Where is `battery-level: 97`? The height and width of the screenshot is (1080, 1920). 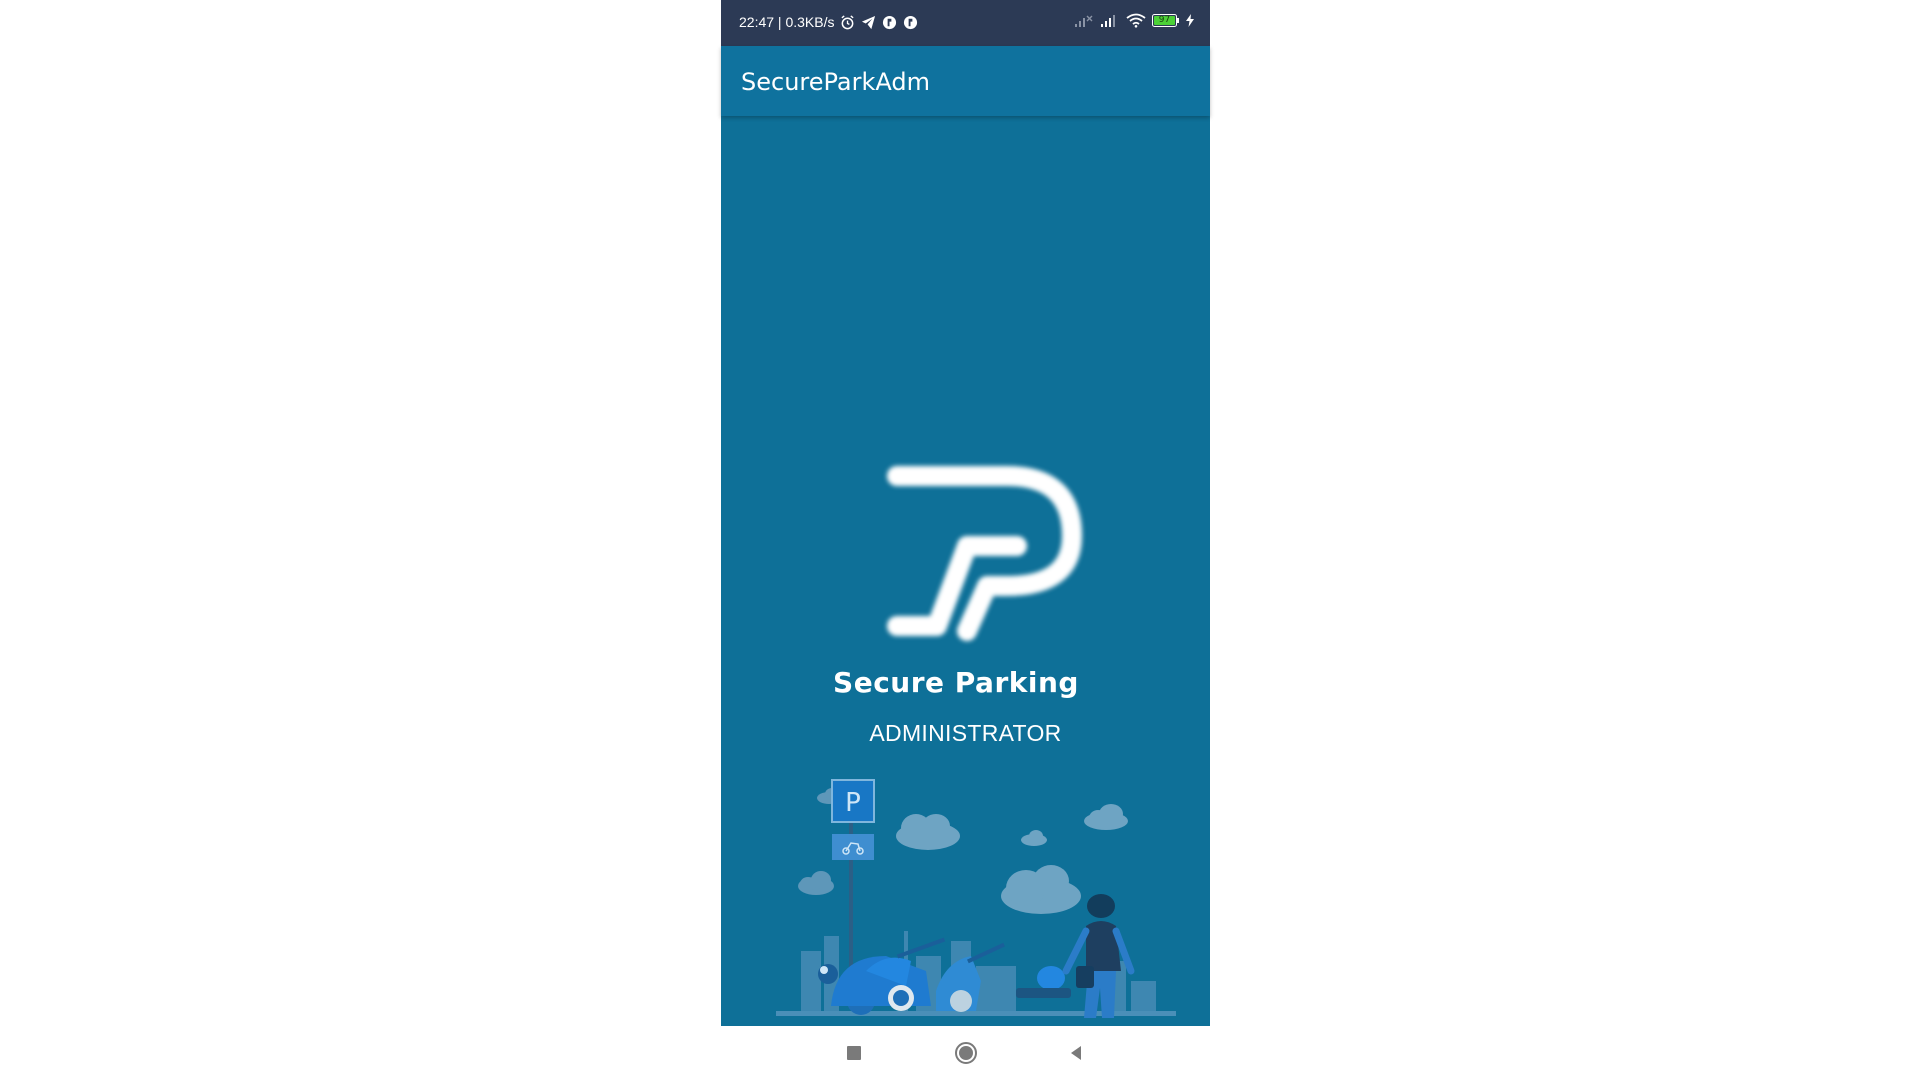
battery-level: 97 is located at coordinates (1164, 20).